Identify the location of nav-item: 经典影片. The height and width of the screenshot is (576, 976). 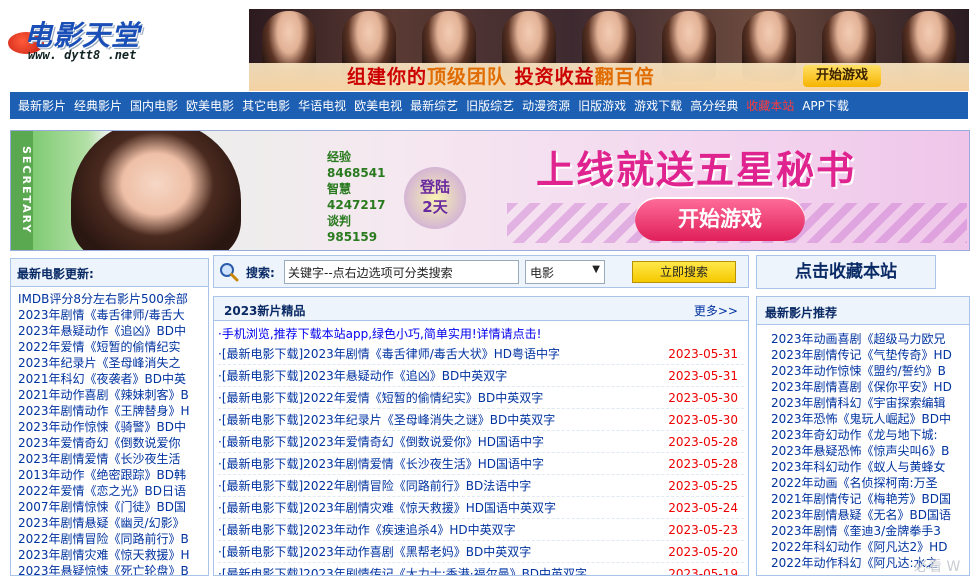
(98, 105).